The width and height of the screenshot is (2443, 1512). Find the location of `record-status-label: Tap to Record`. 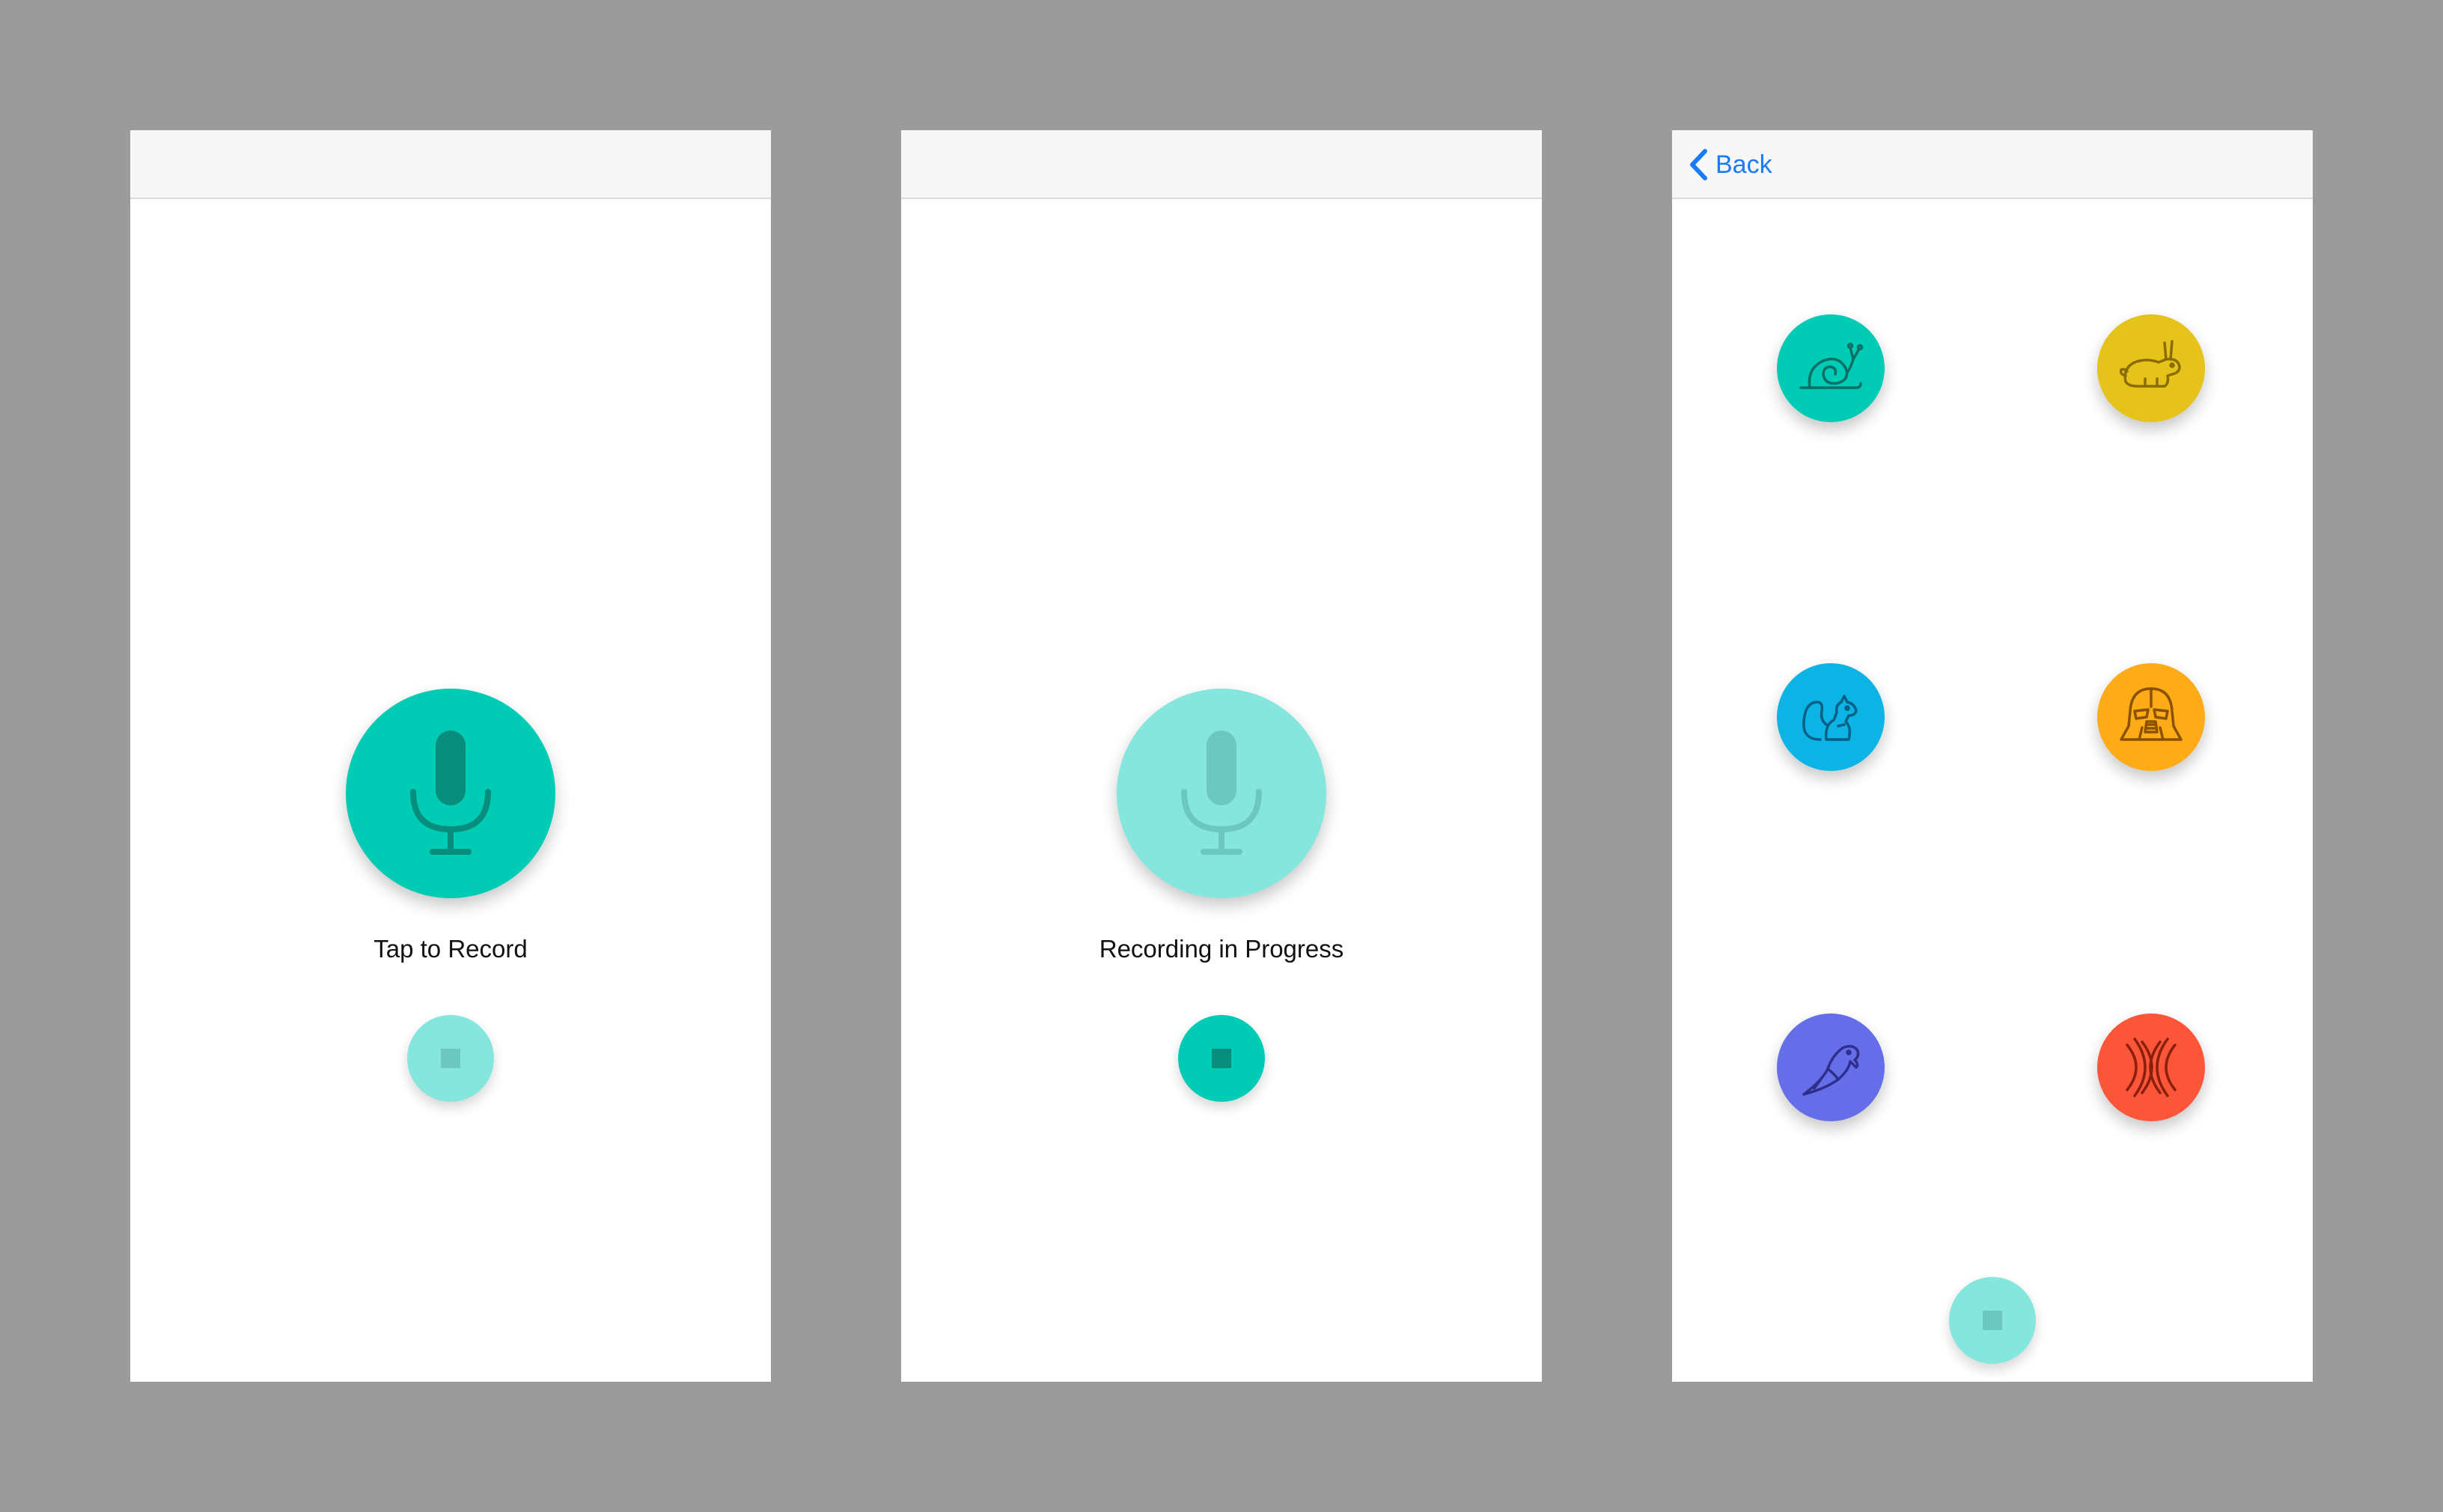

record-status-label: Tap to Record is located at coordinates (450, 949).